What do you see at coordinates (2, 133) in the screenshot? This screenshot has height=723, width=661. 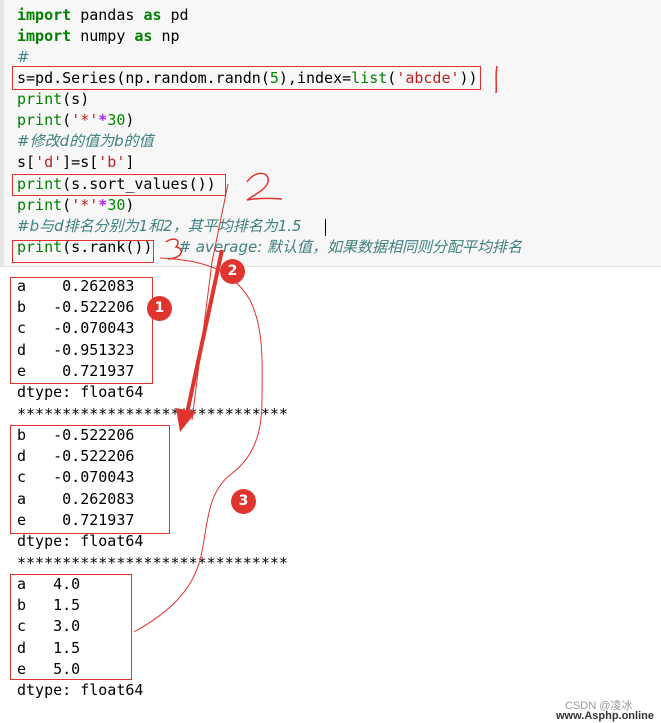 I see `cell-gutter` at bounding box center [2, 133].